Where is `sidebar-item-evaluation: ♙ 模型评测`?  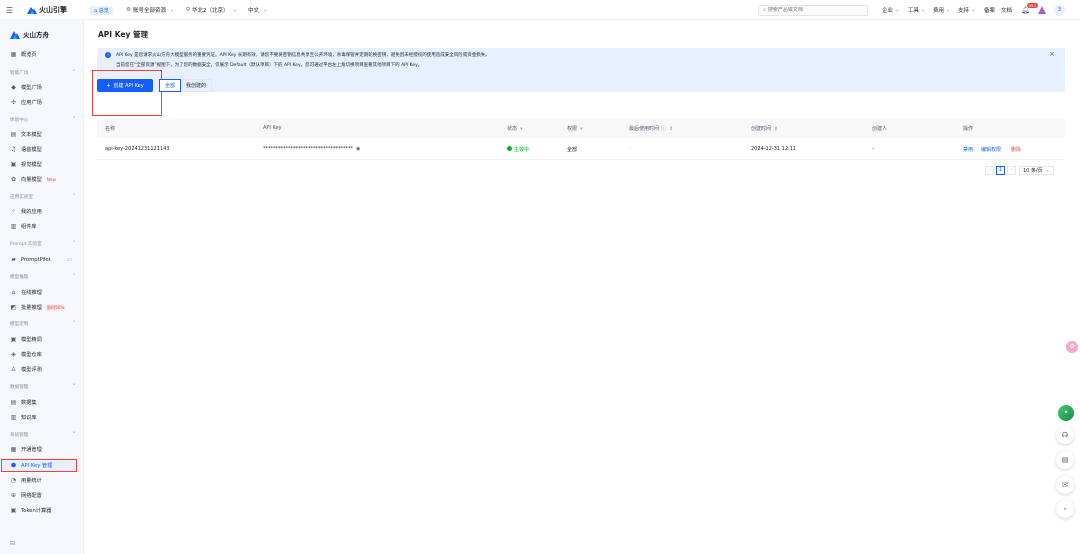 sidebar-item-evaluation: ♙ 模型评测 is located at coordinates (42, 369).